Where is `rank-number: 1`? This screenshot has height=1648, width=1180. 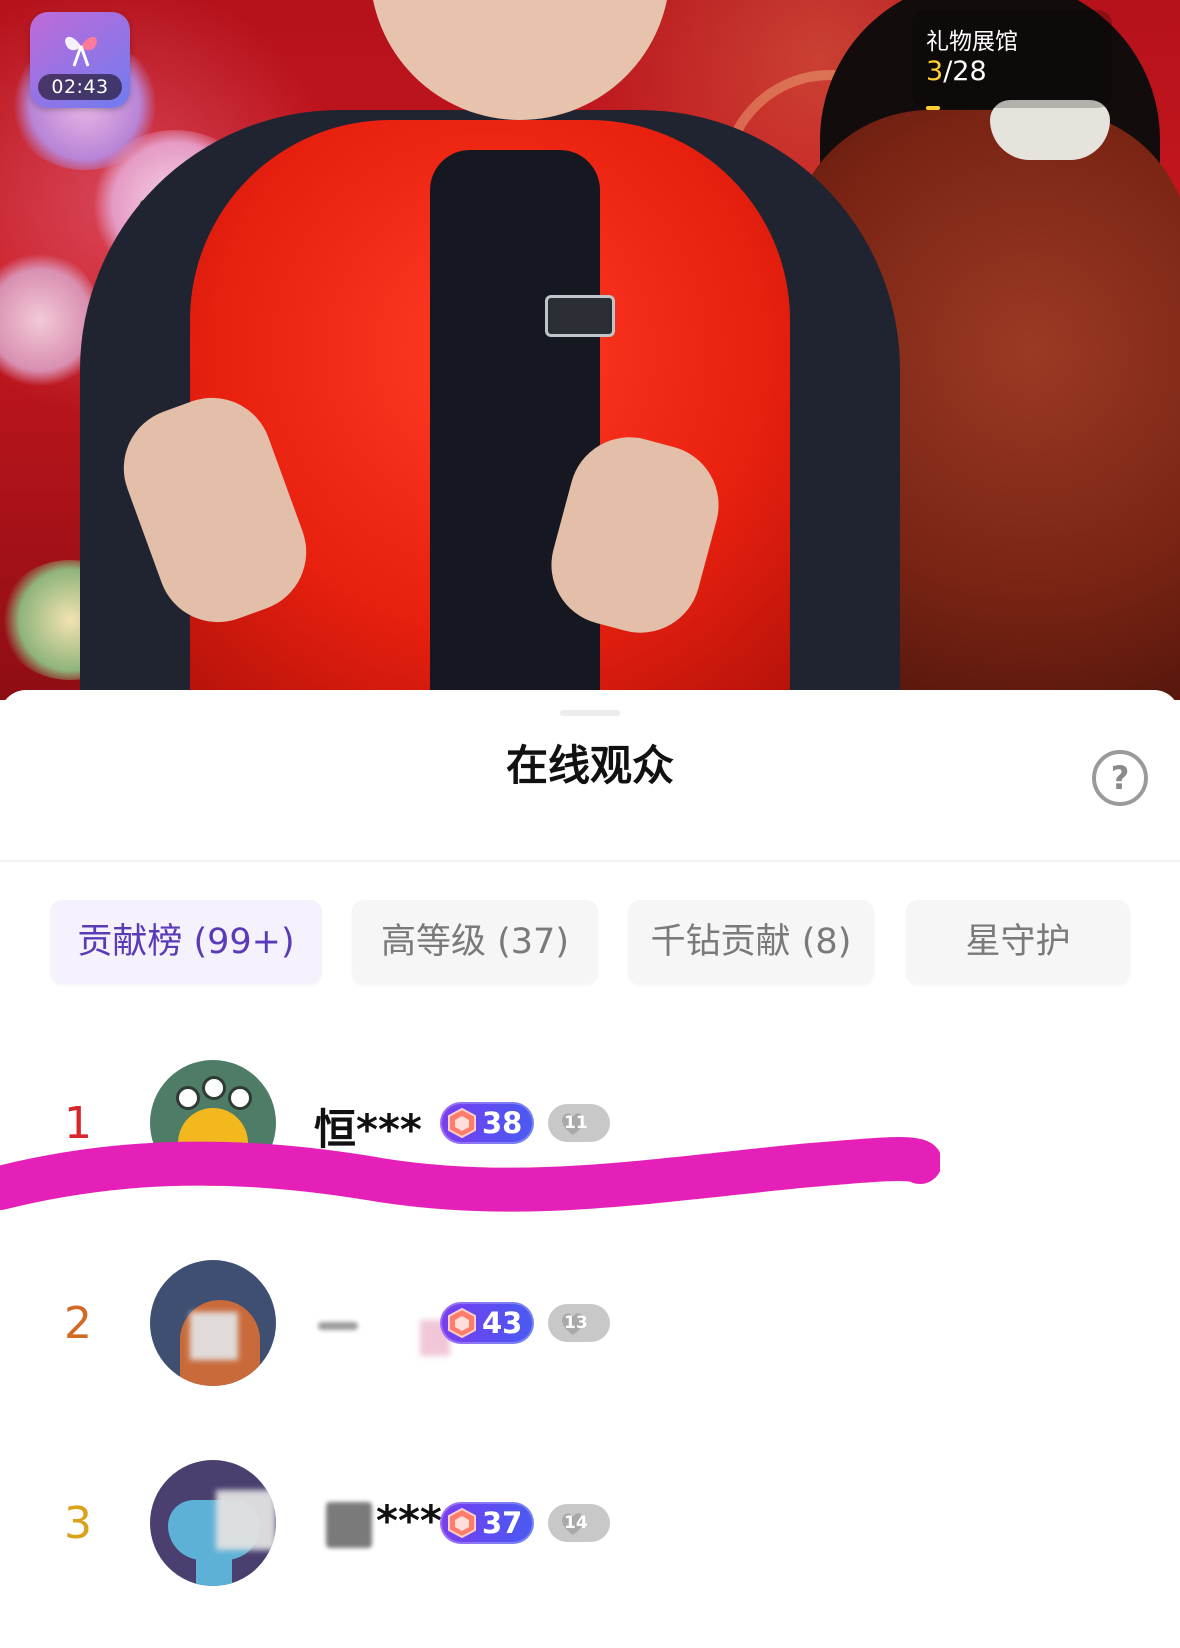 rank-number: 1 is located at coordinates (78, 1123).